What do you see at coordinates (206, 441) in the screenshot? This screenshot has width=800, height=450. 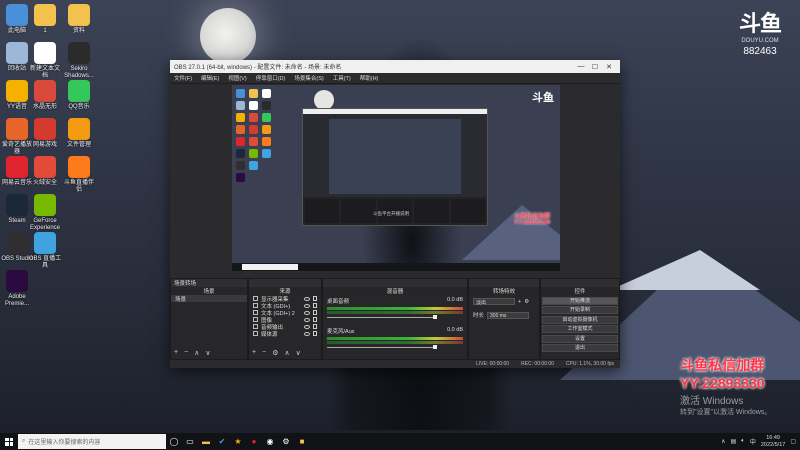 I see `file-explorer-icon: ▬` at bounding box center [206, 441].